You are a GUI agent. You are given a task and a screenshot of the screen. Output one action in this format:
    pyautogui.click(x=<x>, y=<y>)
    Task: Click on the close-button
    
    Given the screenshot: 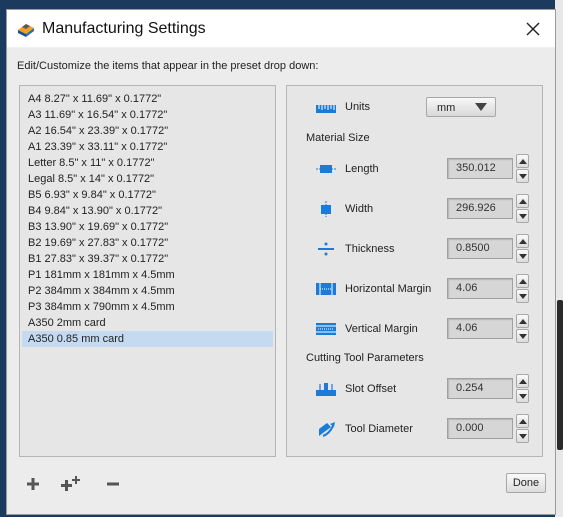 What is the action you would take?
    pyautogui.click(x=533, y=29)
    